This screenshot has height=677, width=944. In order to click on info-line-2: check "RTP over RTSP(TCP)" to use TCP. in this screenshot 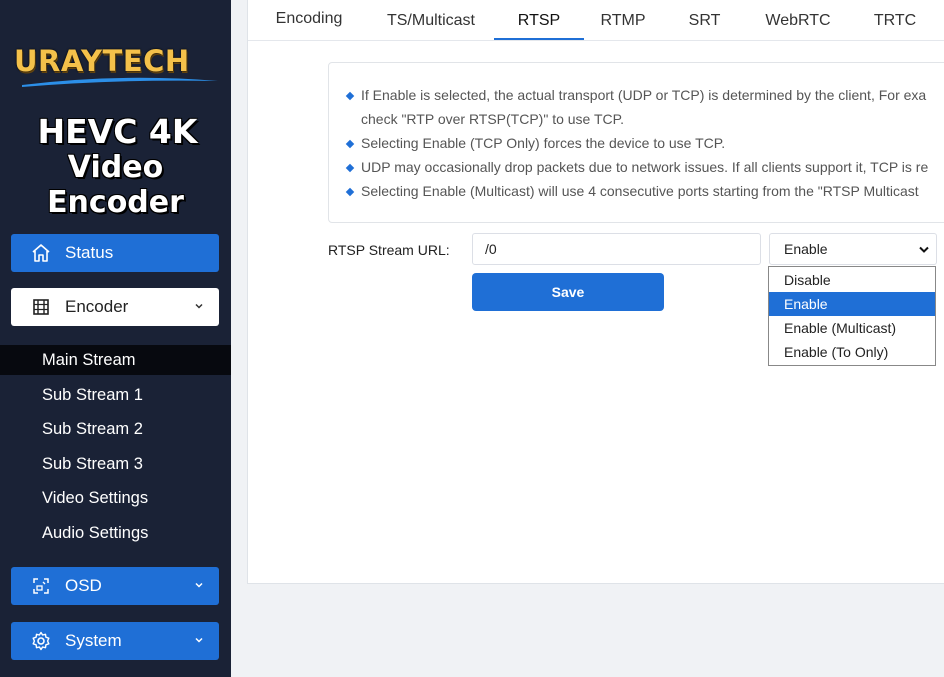, I will do `click(493, 119)`.